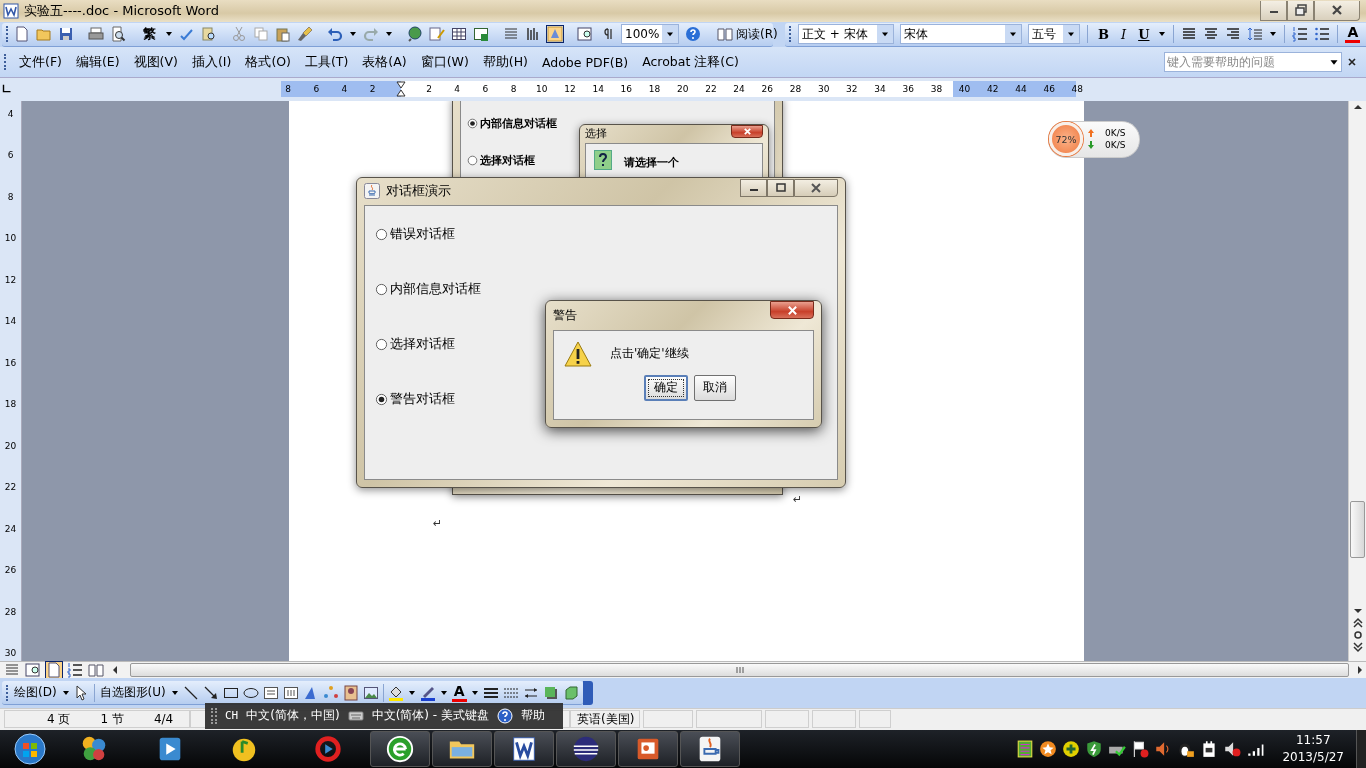 Image resolution: width=1366 pixels, height=768 pixels. Describe the element at coordinates (211, 62) in the screenshot. I see `menu-item: 插入(I)` at that location.